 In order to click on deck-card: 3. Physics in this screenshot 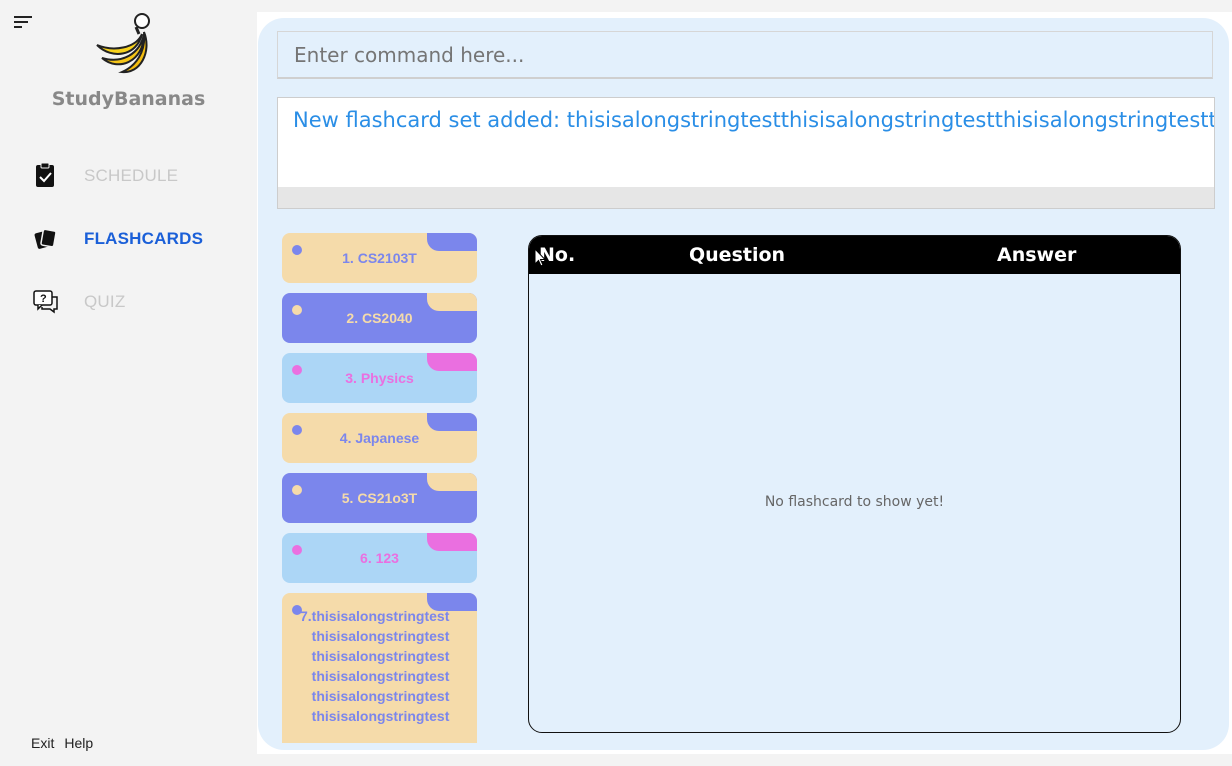, I will do `click(379, 378)`.